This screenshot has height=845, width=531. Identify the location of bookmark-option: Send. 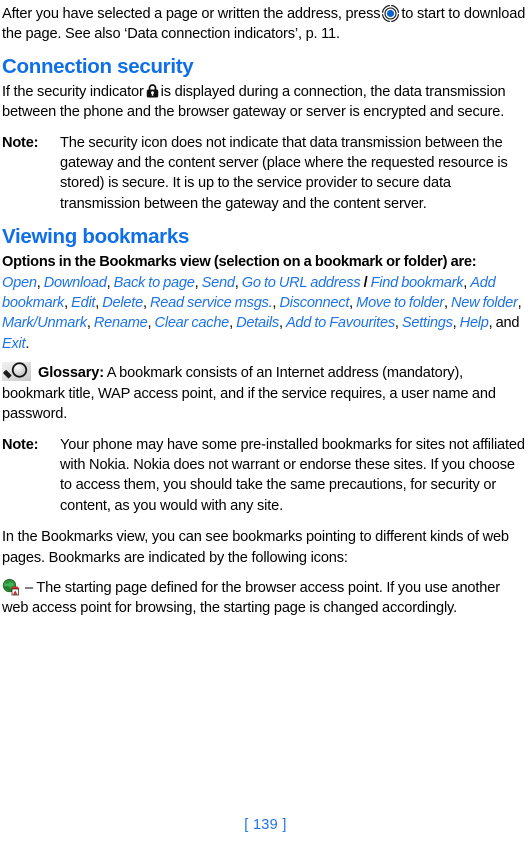
(218, 282).